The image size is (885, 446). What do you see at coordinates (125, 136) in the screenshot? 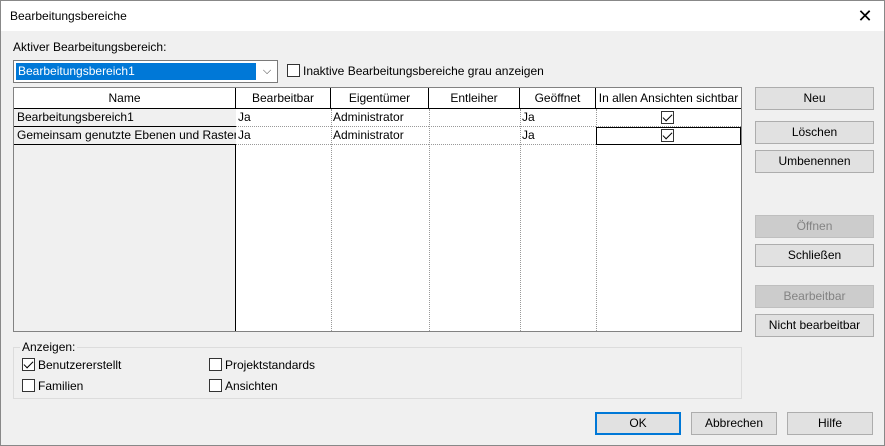
I see `row-name-cell: Gemeinsam genutzte Ebenen und Raster` at bounding box center [125, 136].